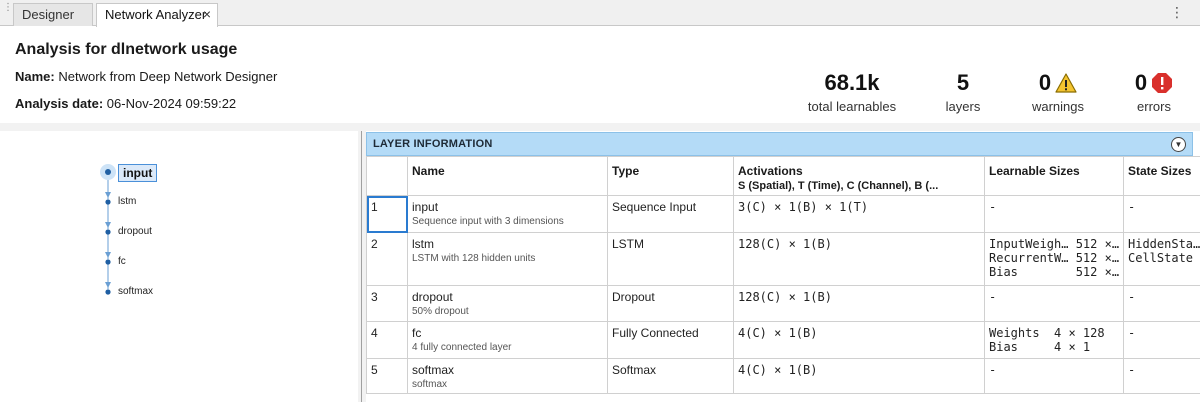 The image size is (1200, 402). I want to click on layers-value: 5, so click(963, 82).